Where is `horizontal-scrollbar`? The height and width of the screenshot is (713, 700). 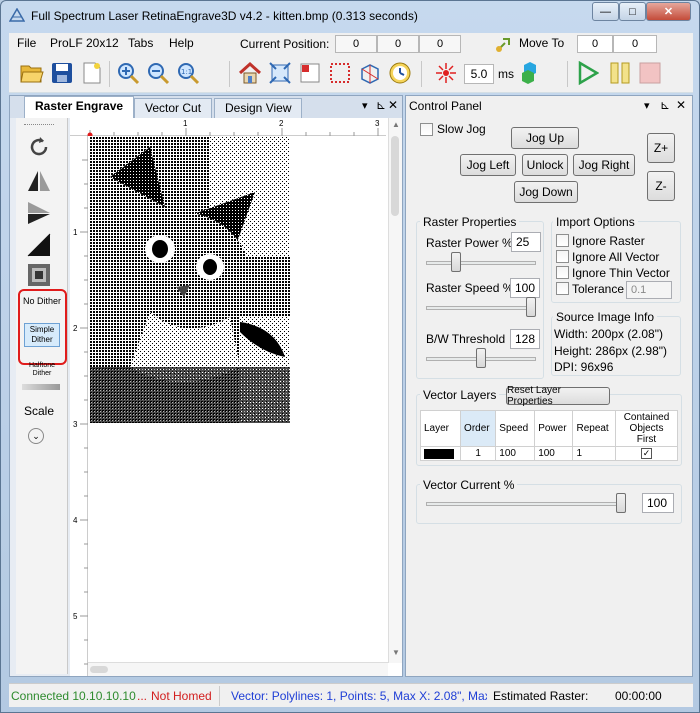 horizontal-scrollbar is located at coordinates (238, 669).